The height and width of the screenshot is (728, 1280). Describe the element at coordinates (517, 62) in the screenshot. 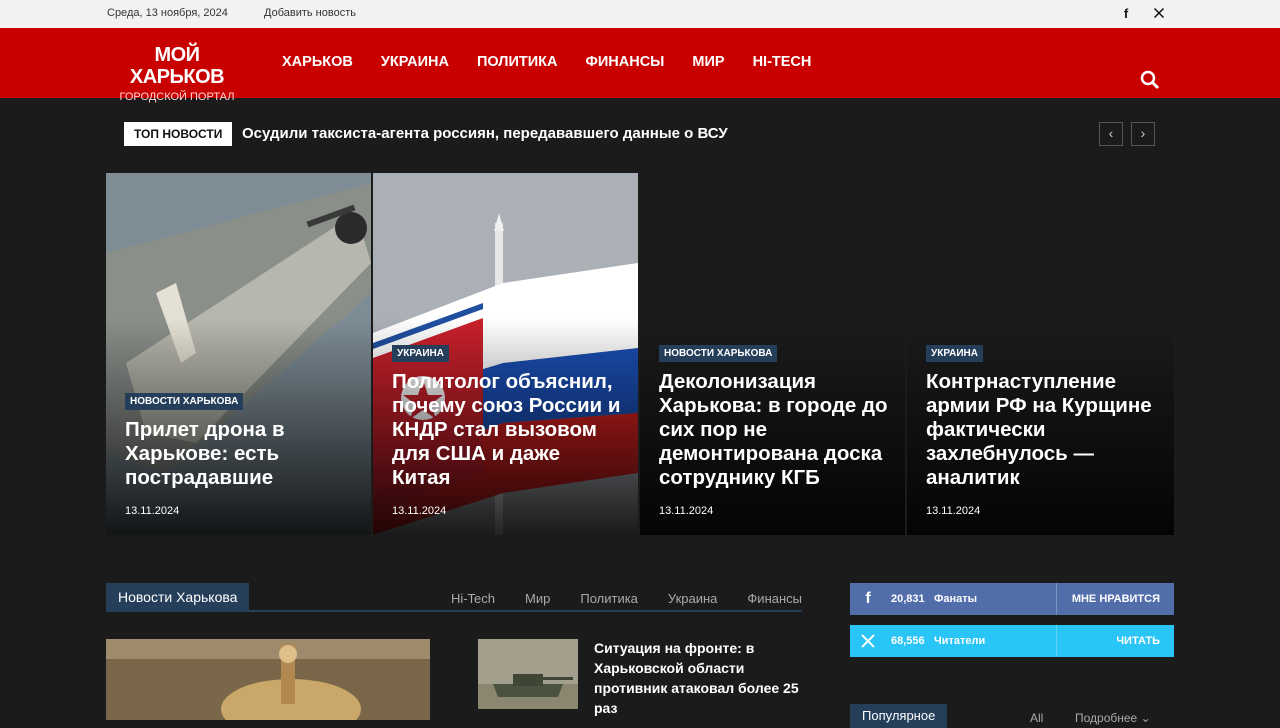

I see `nav-item-politics: ПОЛИТИКА` at that location.